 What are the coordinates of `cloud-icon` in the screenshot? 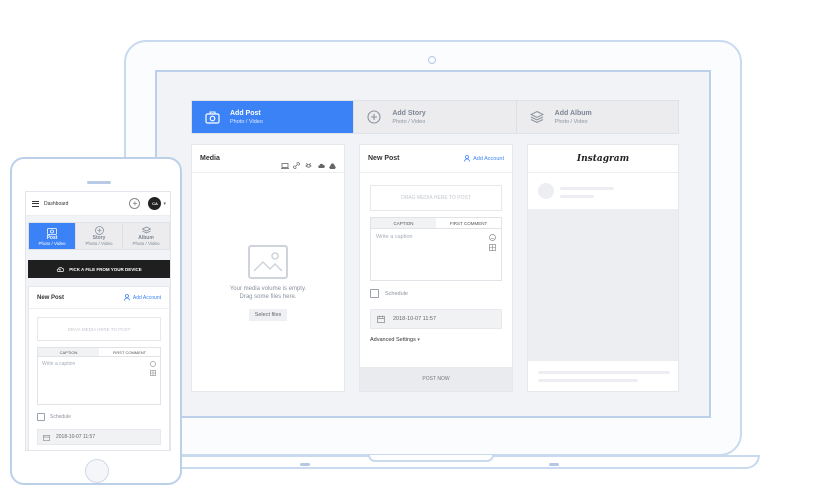 It's located at (321, 162).